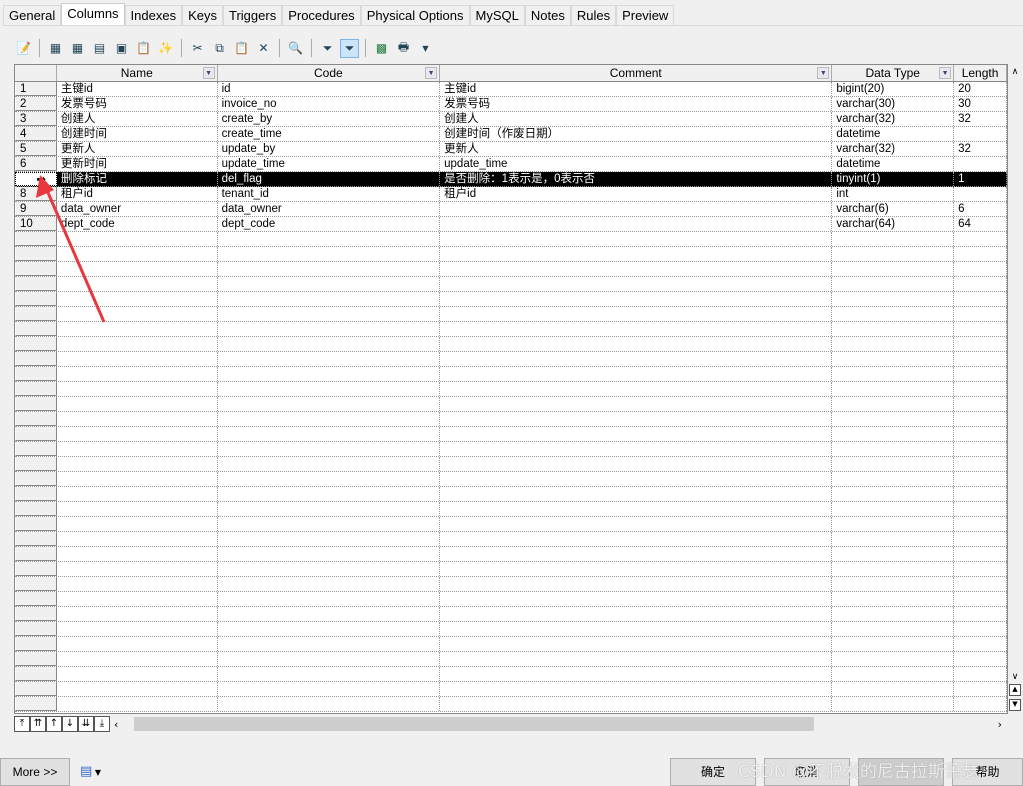  What do you see at coordinates (86, 724) in the screenshot?
I see `move-page-down-icon: ⇊` at bounding box center [86, 724].